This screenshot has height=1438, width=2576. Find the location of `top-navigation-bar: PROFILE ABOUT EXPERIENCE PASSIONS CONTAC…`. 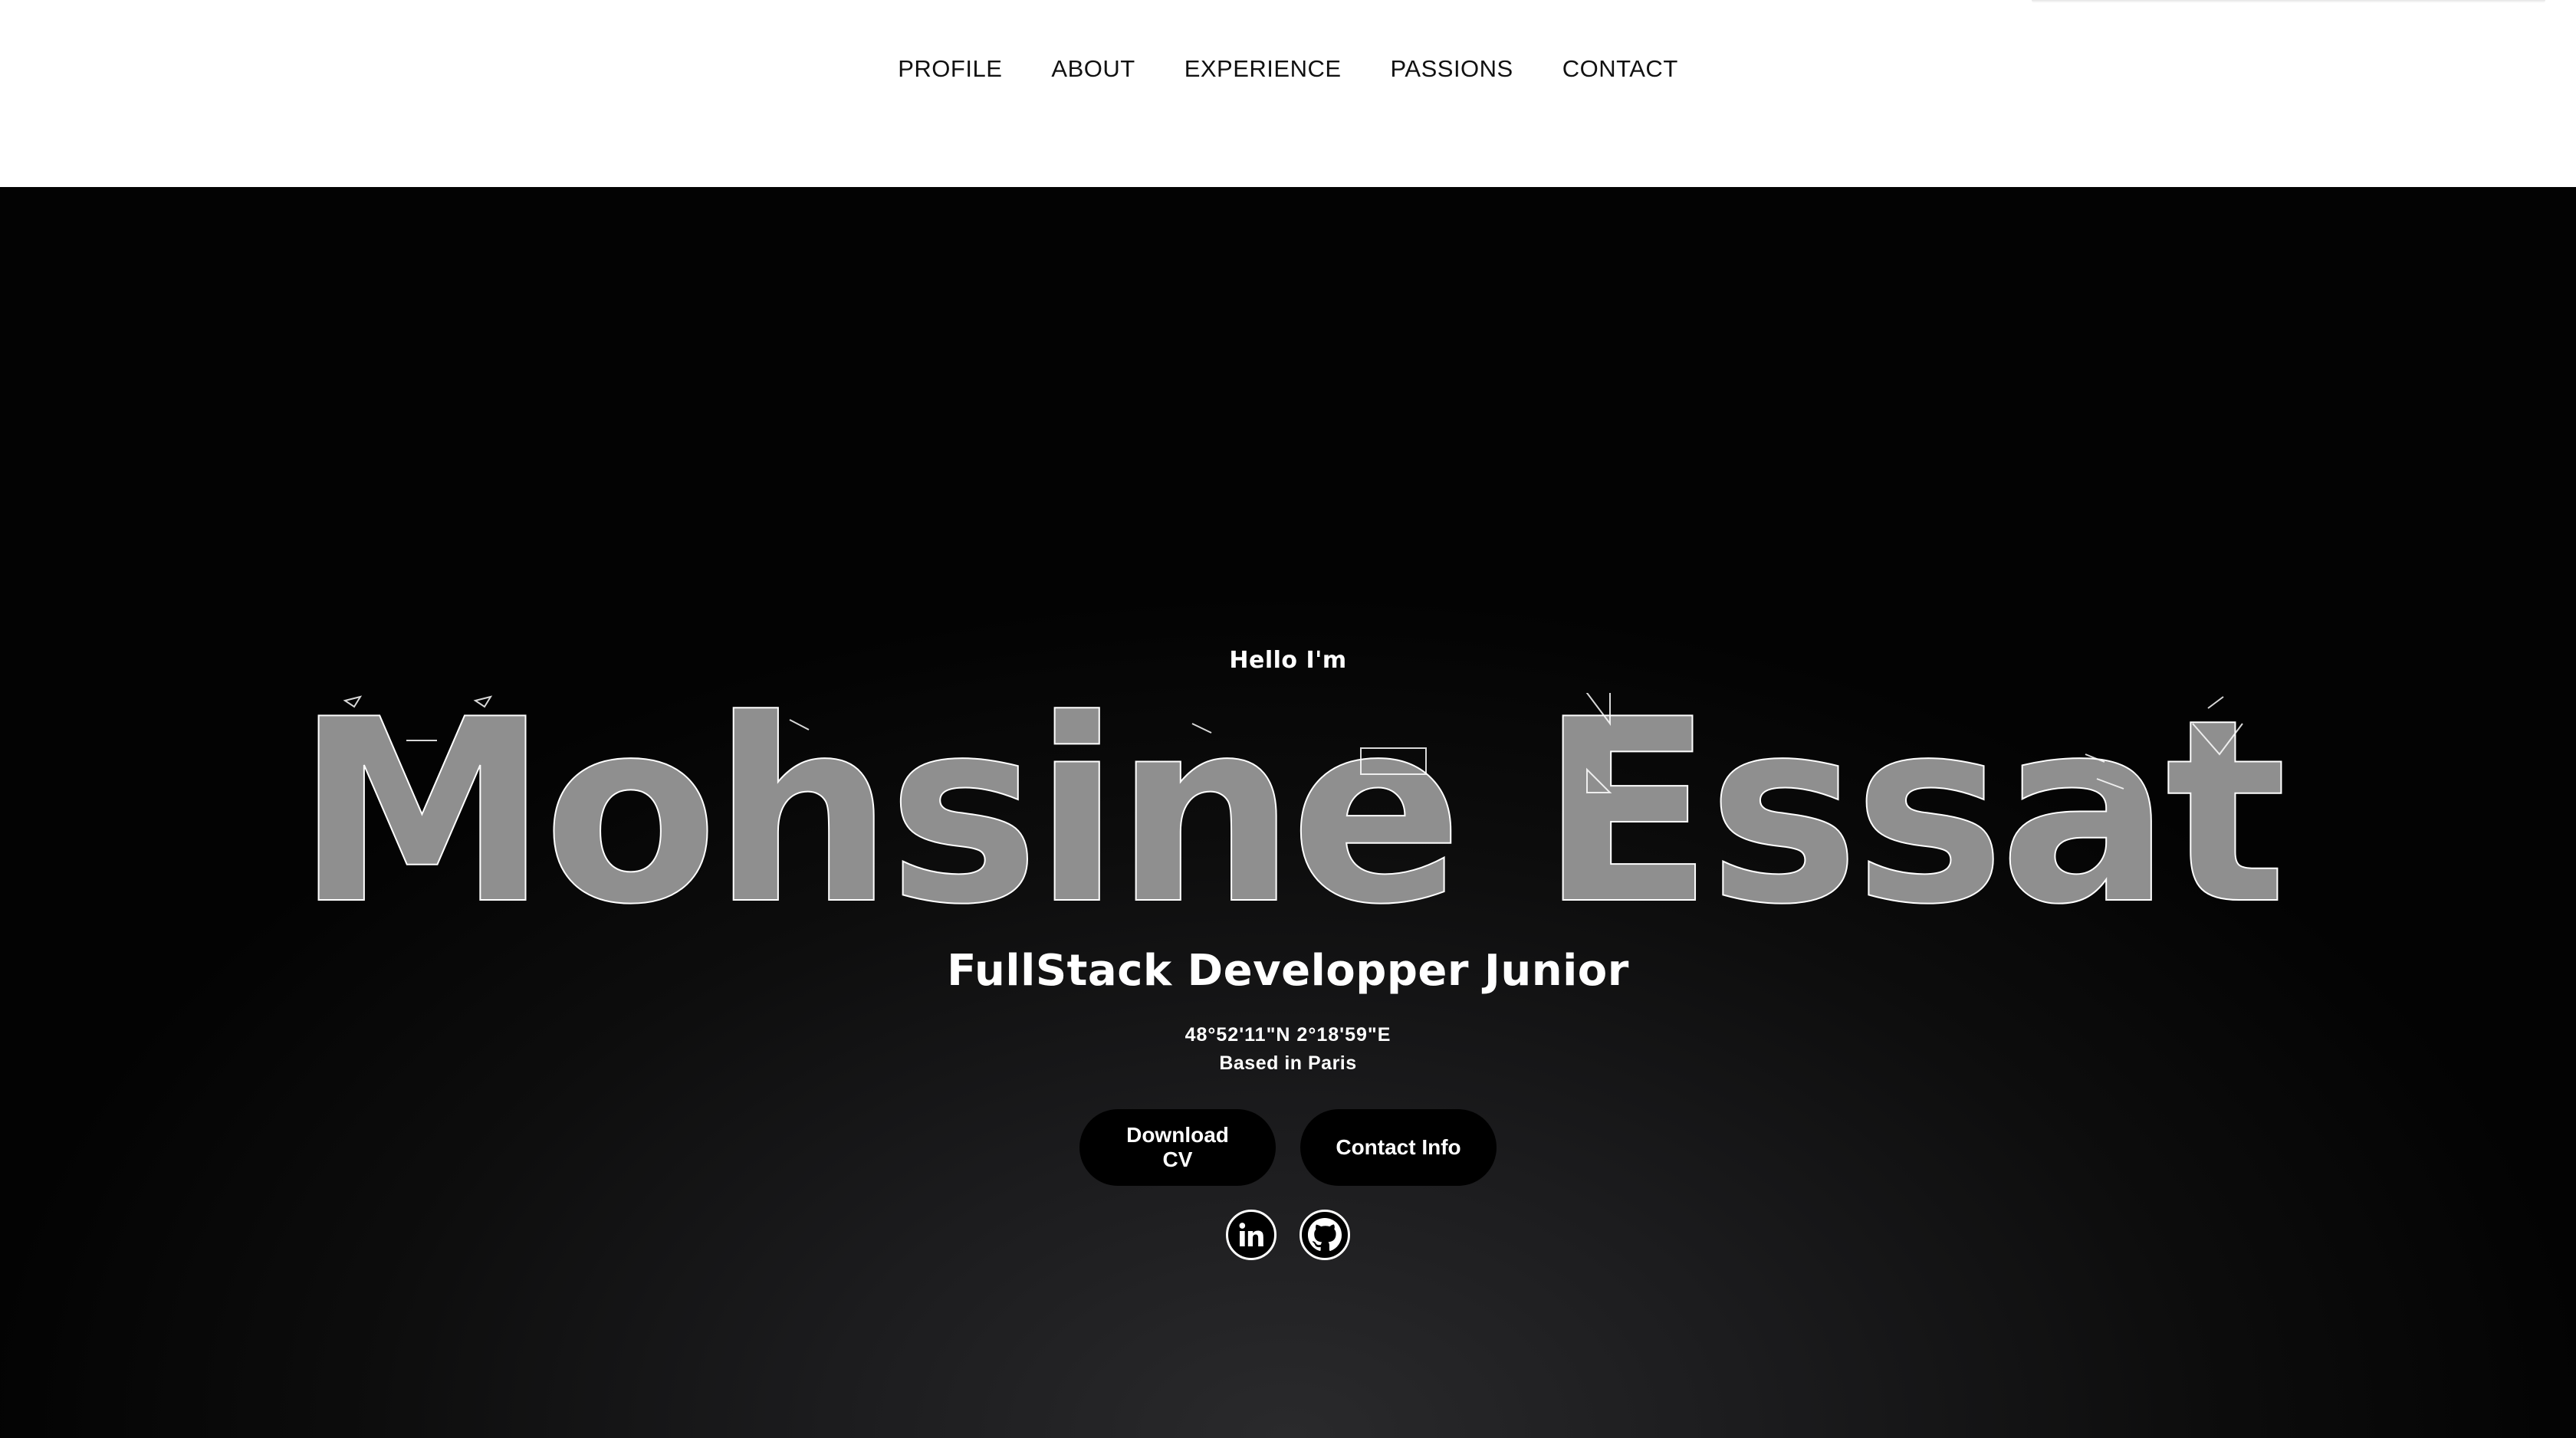

top-navigation-bar: PROFILE ABOUT EXPERIENCE PASSIONS CONTAC… is located at coordinates (1288, 93).